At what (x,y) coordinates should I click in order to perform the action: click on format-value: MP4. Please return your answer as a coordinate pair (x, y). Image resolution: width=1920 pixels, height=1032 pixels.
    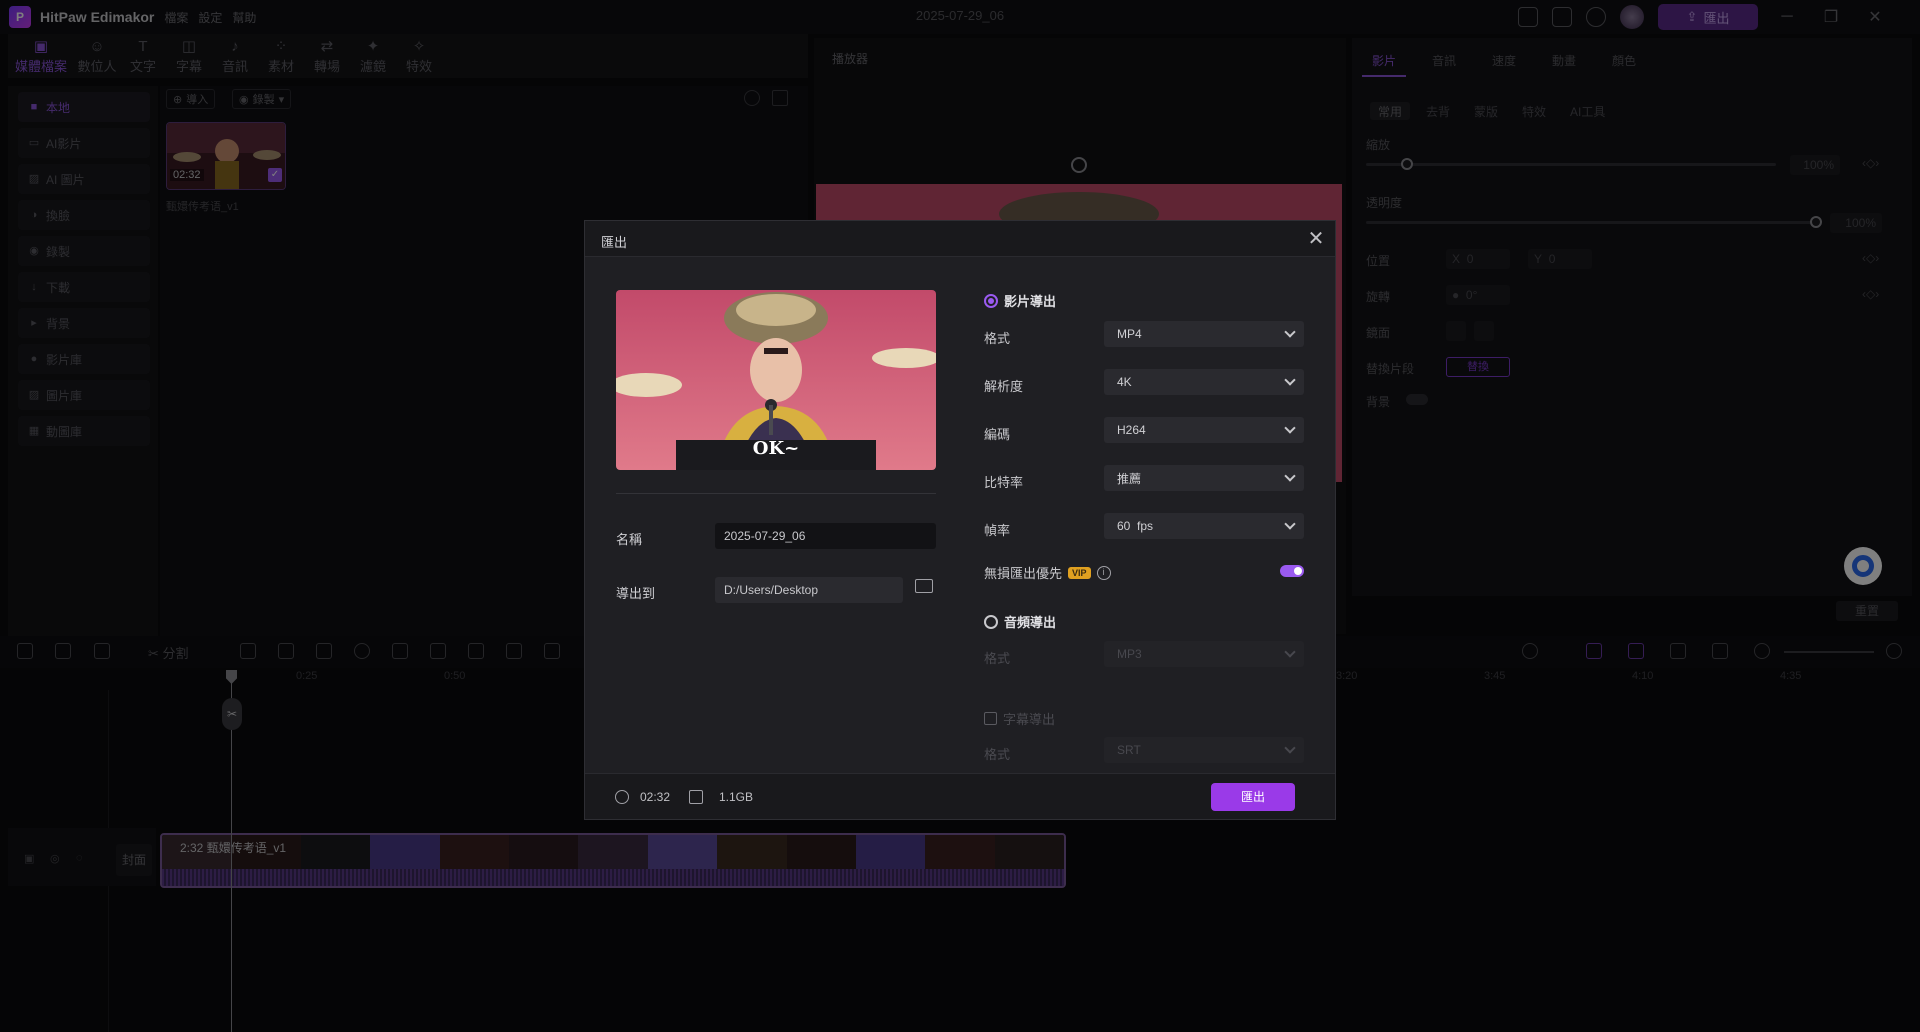
    Looking at the image, I should click on (1129, 334).